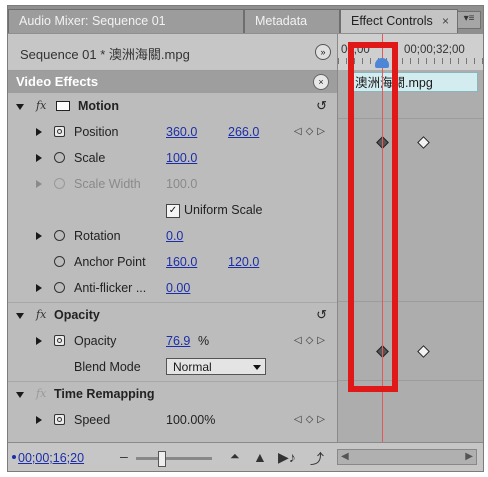 This screenshot has height=477, width=488. Describe the element at coordinates (373, 217) in the screenshot. I see `highlight-box` at that location.